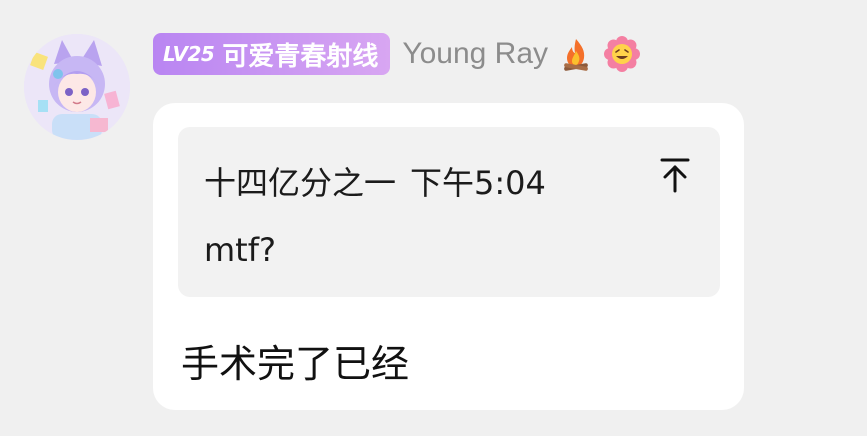 The width and height of the screenshot is (867, 436). I want to click on quote-author: 十四亿分之一, so click(300, 183).